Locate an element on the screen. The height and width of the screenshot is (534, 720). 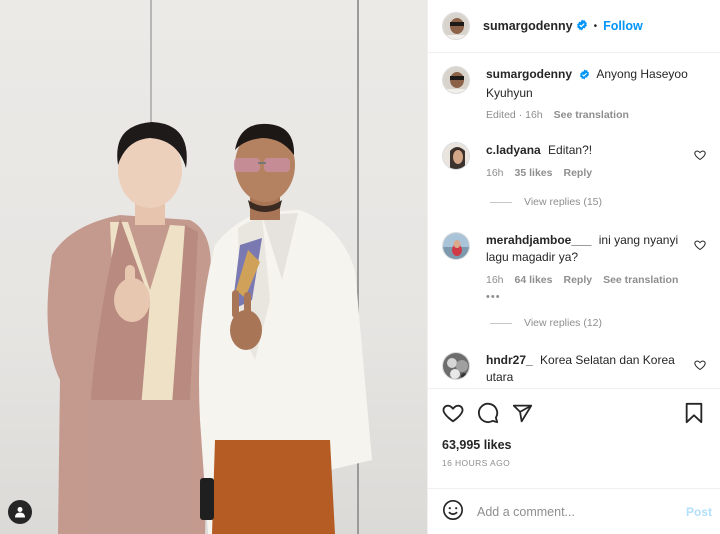
post-comment-button: Post is located at coordinates (699, 512).